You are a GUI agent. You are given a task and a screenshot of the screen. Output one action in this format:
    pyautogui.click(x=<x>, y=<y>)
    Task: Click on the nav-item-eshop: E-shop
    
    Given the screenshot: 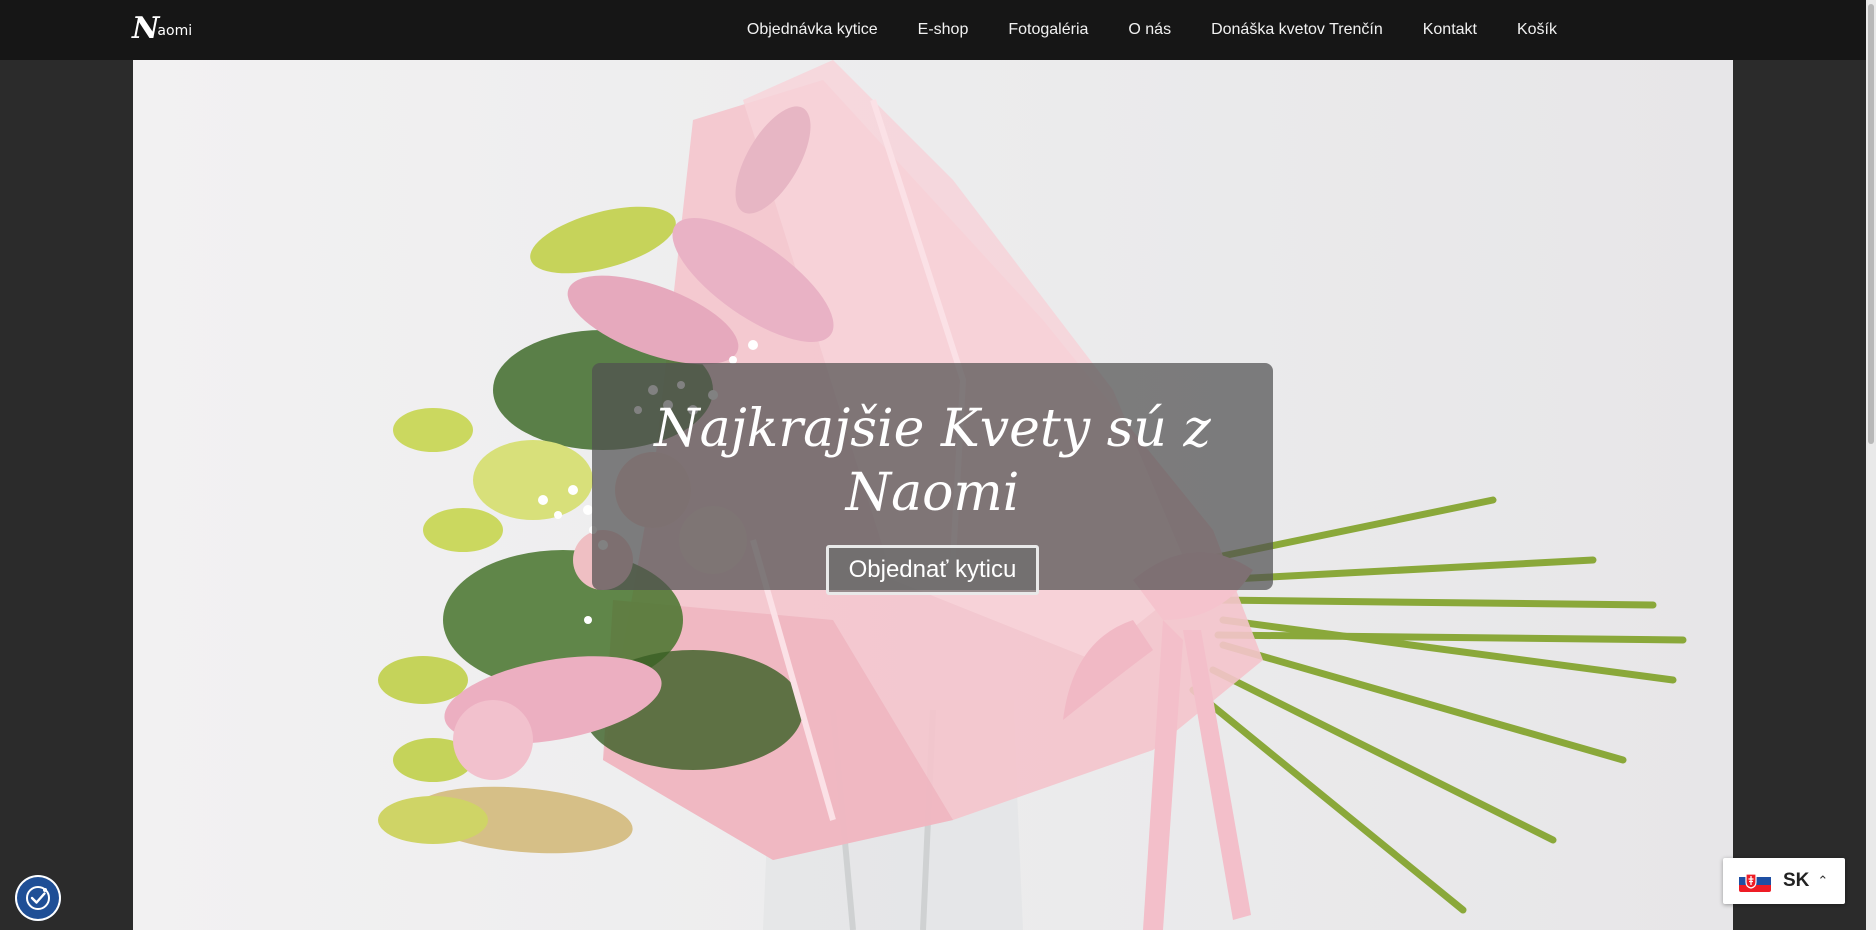 What is the action you would take?
    pyautogui.click(x=943, y=30)
    